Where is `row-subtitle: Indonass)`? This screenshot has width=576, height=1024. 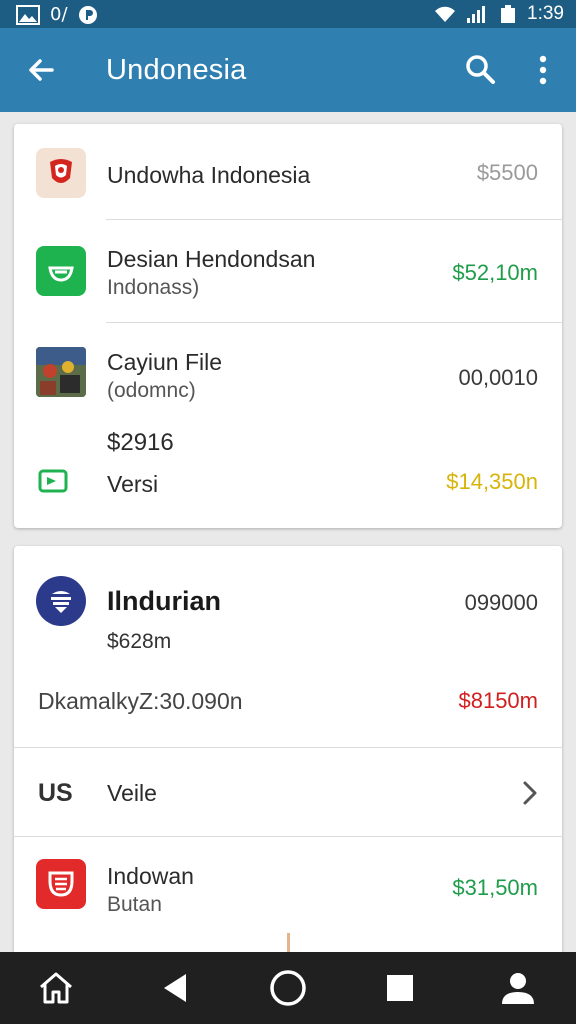
row-subtitle: Indonass) is located at coordinates (153, 287).